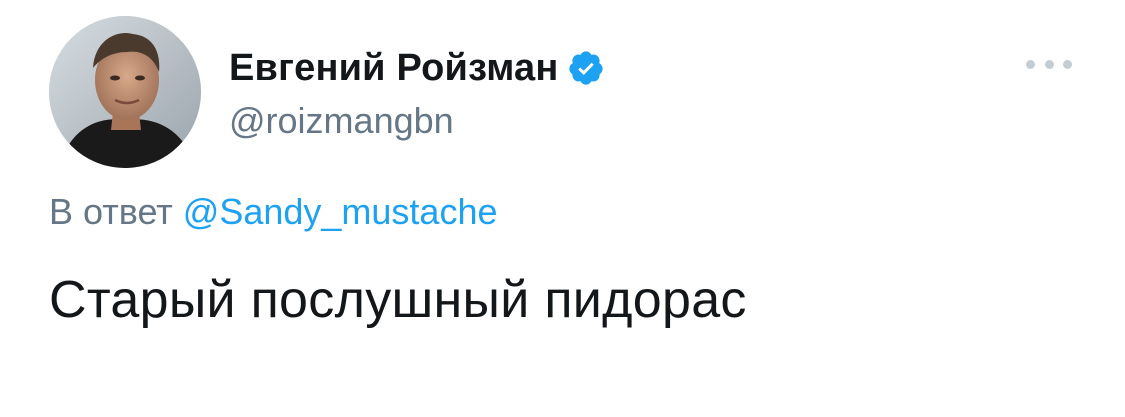 This screenshot has width=1125, height=417. I want to click on avatar, so click(125, 92).